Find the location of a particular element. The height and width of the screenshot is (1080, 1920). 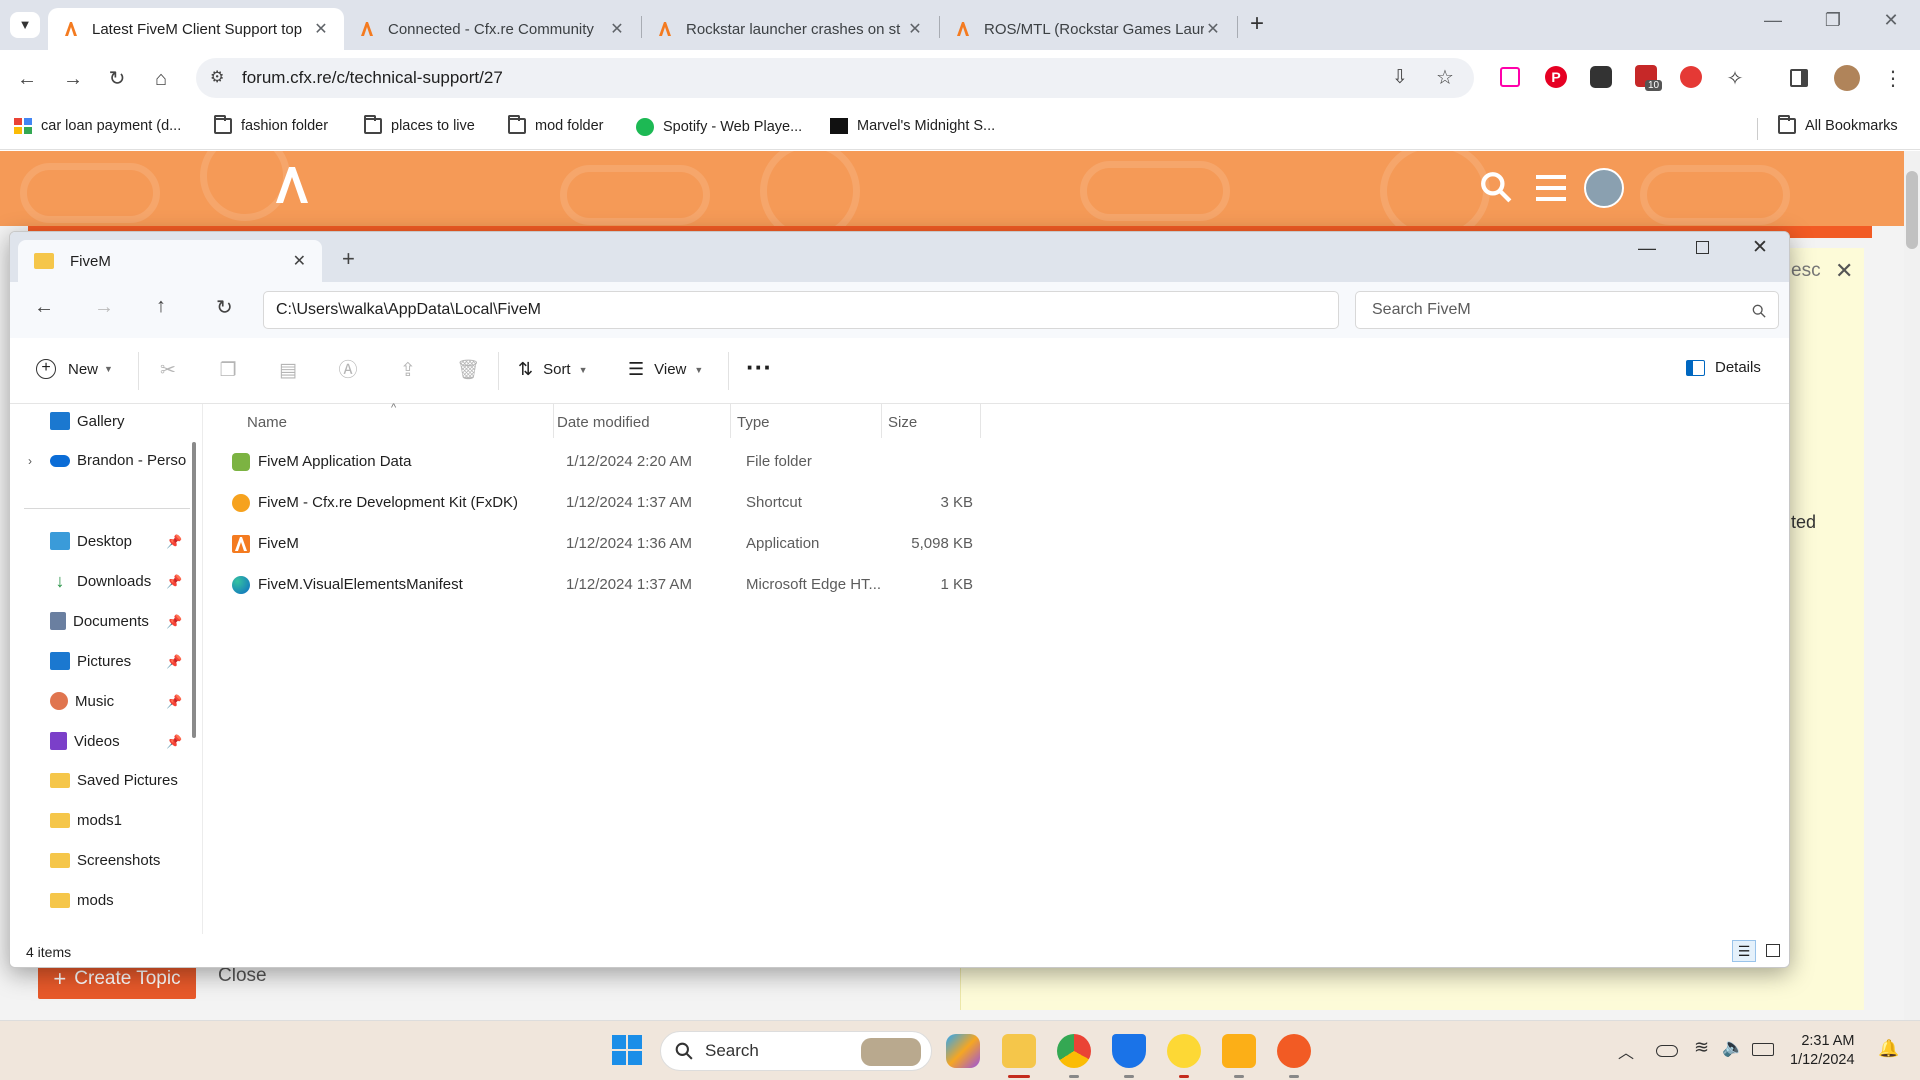

nav-item-gallery: Gallery is located at coordinates (87, 421).